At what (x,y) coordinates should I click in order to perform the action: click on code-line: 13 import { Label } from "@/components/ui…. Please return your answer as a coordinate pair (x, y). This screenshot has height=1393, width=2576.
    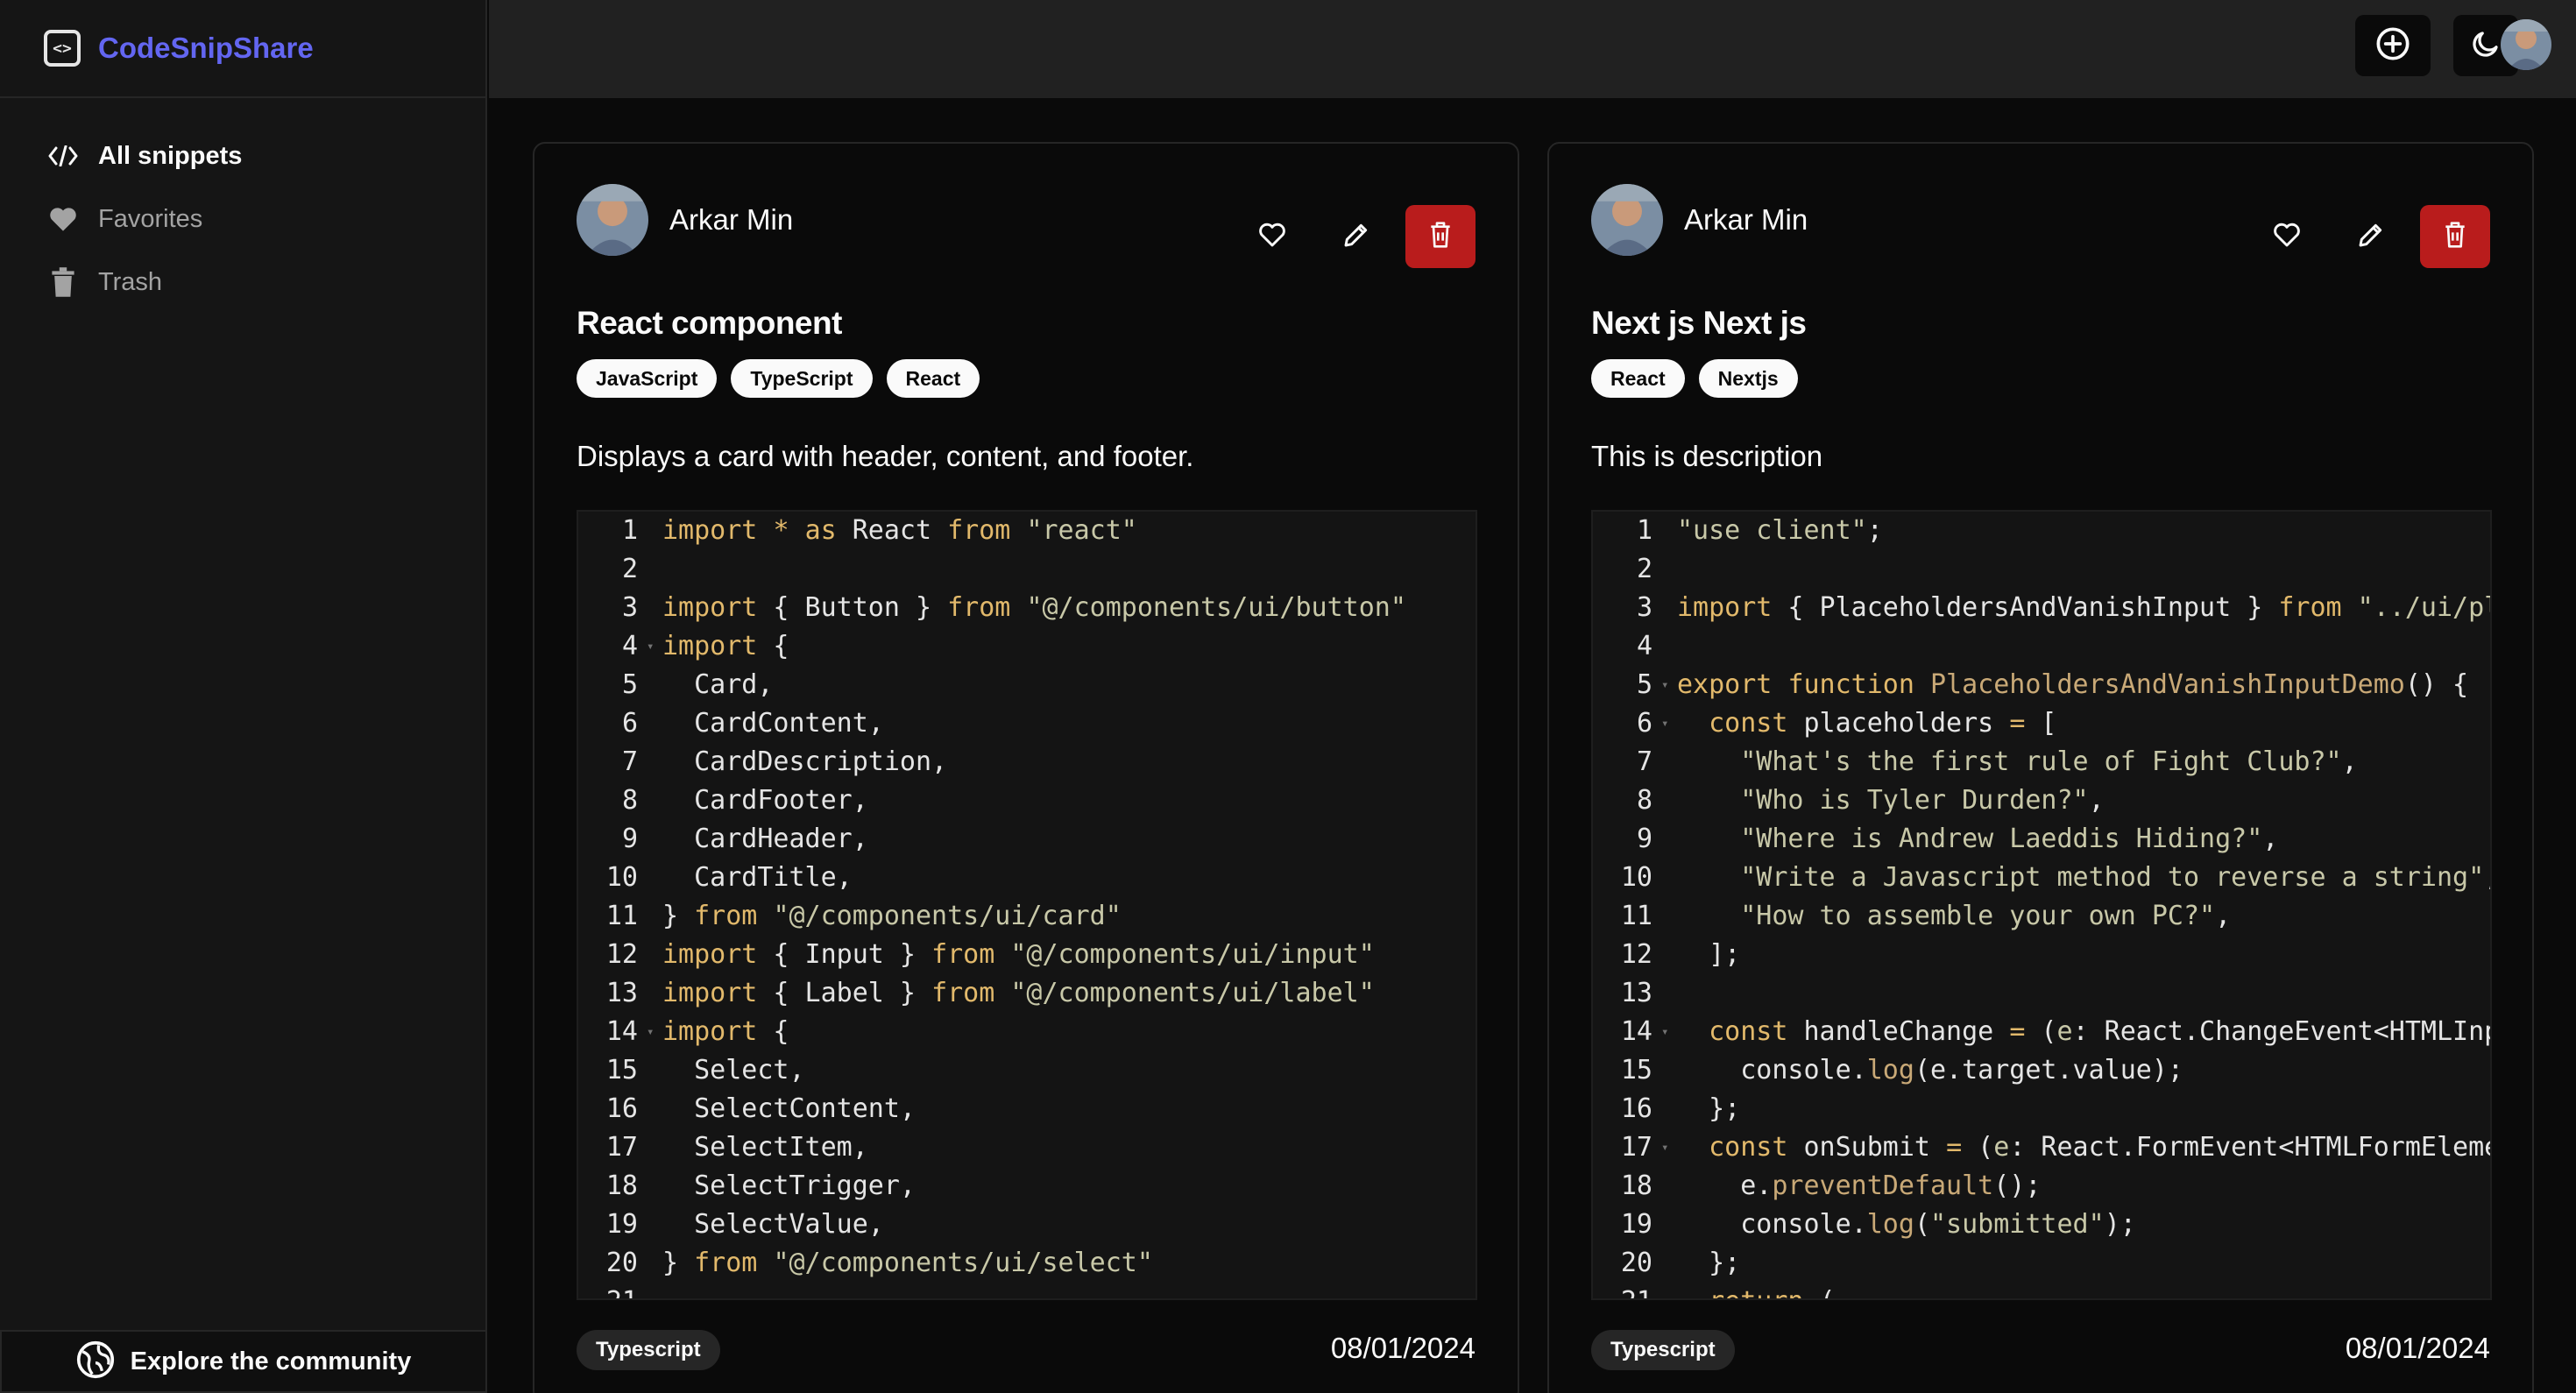
    Looking at the image, I should click on (990, 993).